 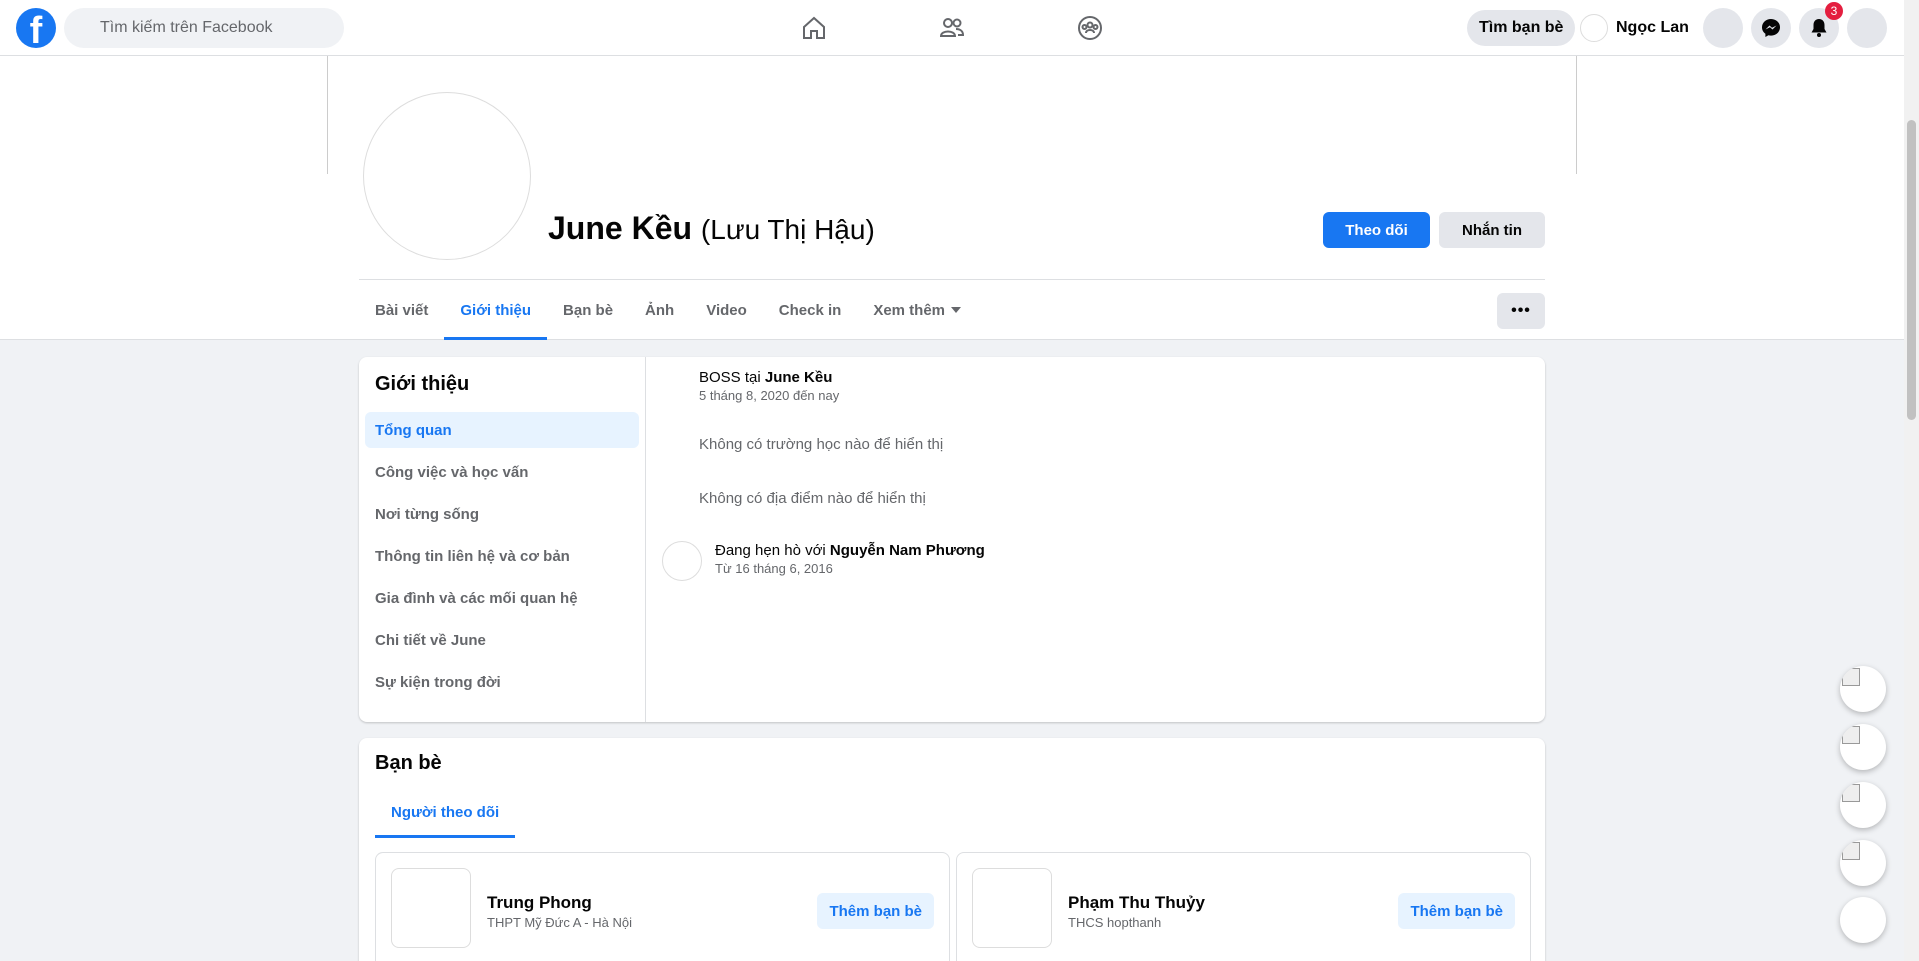 What do you see at coordinates (821, 444) in the screenshot?
I see `no-school-text: Không có trường học nào để hiển thị` at bounding box center [821, 444].